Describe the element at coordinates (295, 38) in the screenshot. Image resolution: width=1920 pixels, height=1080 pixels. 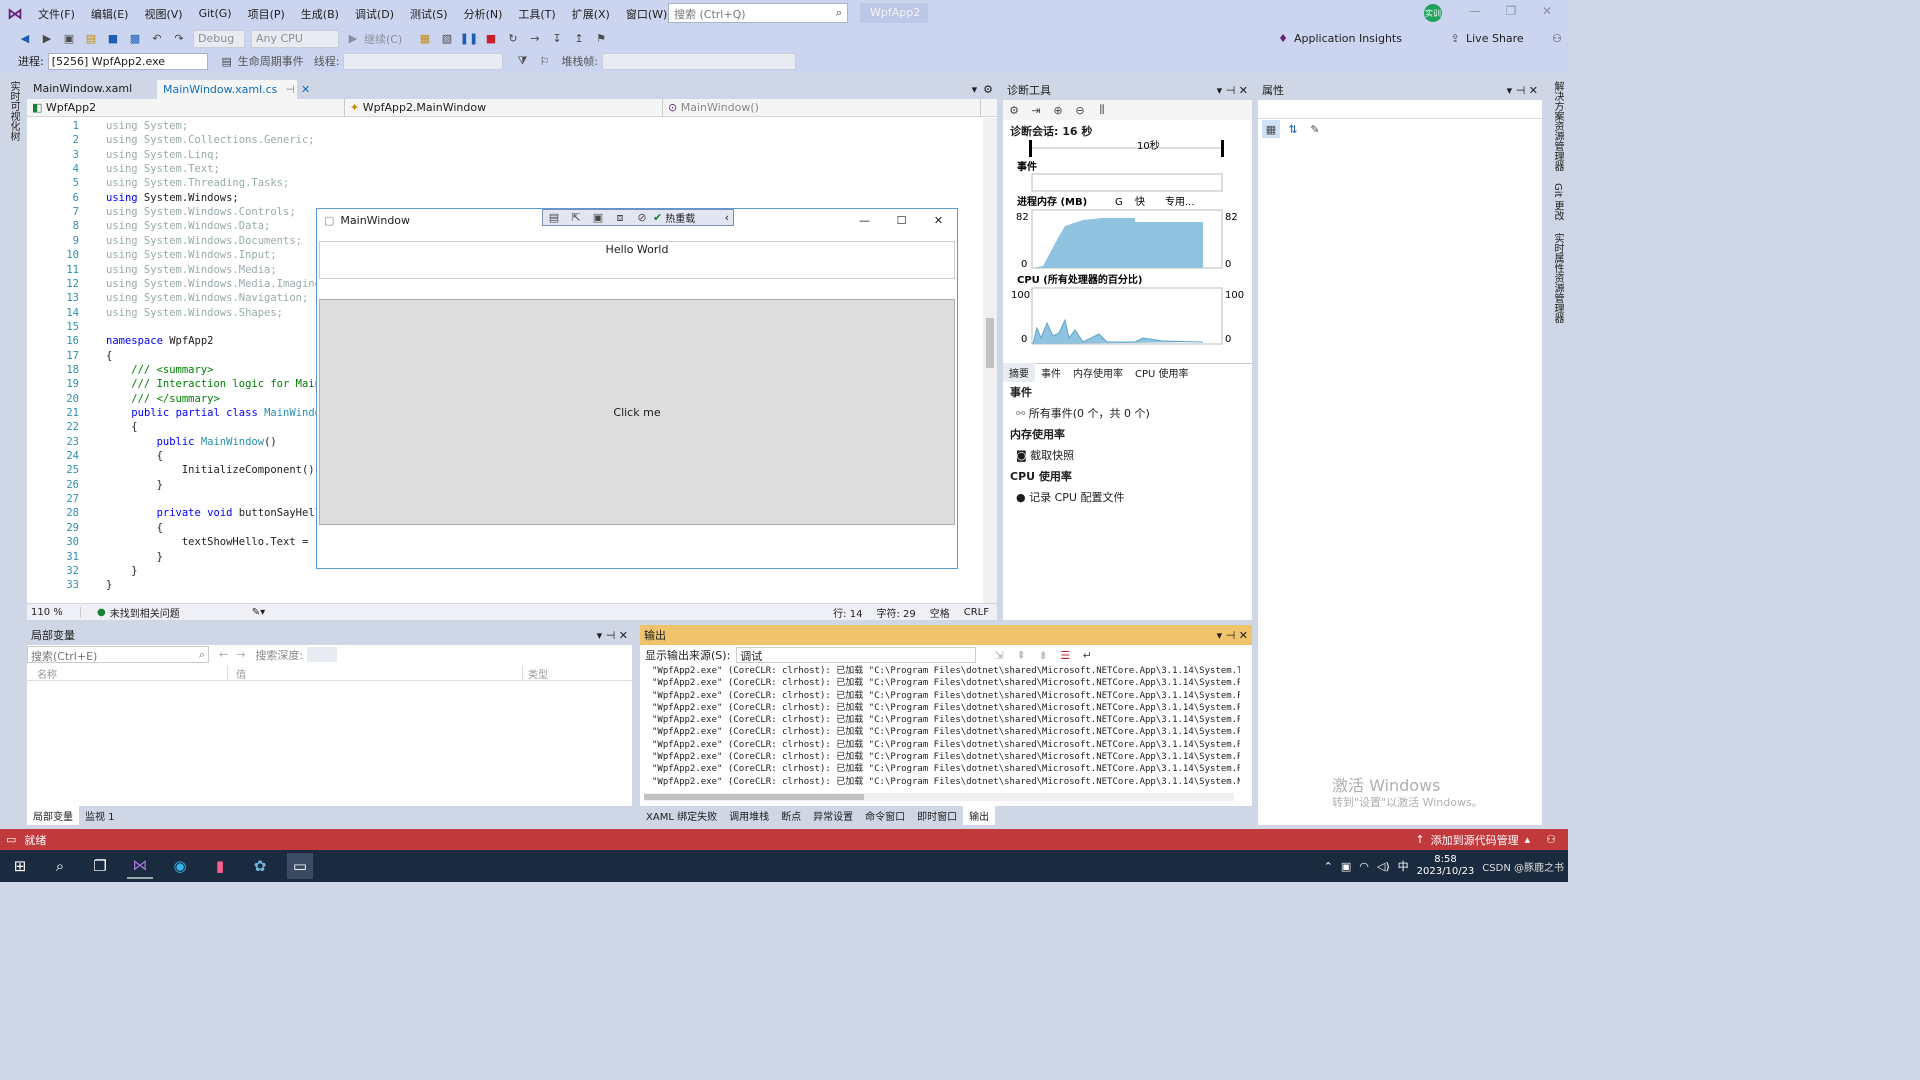
I see `platform-select: Any CPU` at that location.